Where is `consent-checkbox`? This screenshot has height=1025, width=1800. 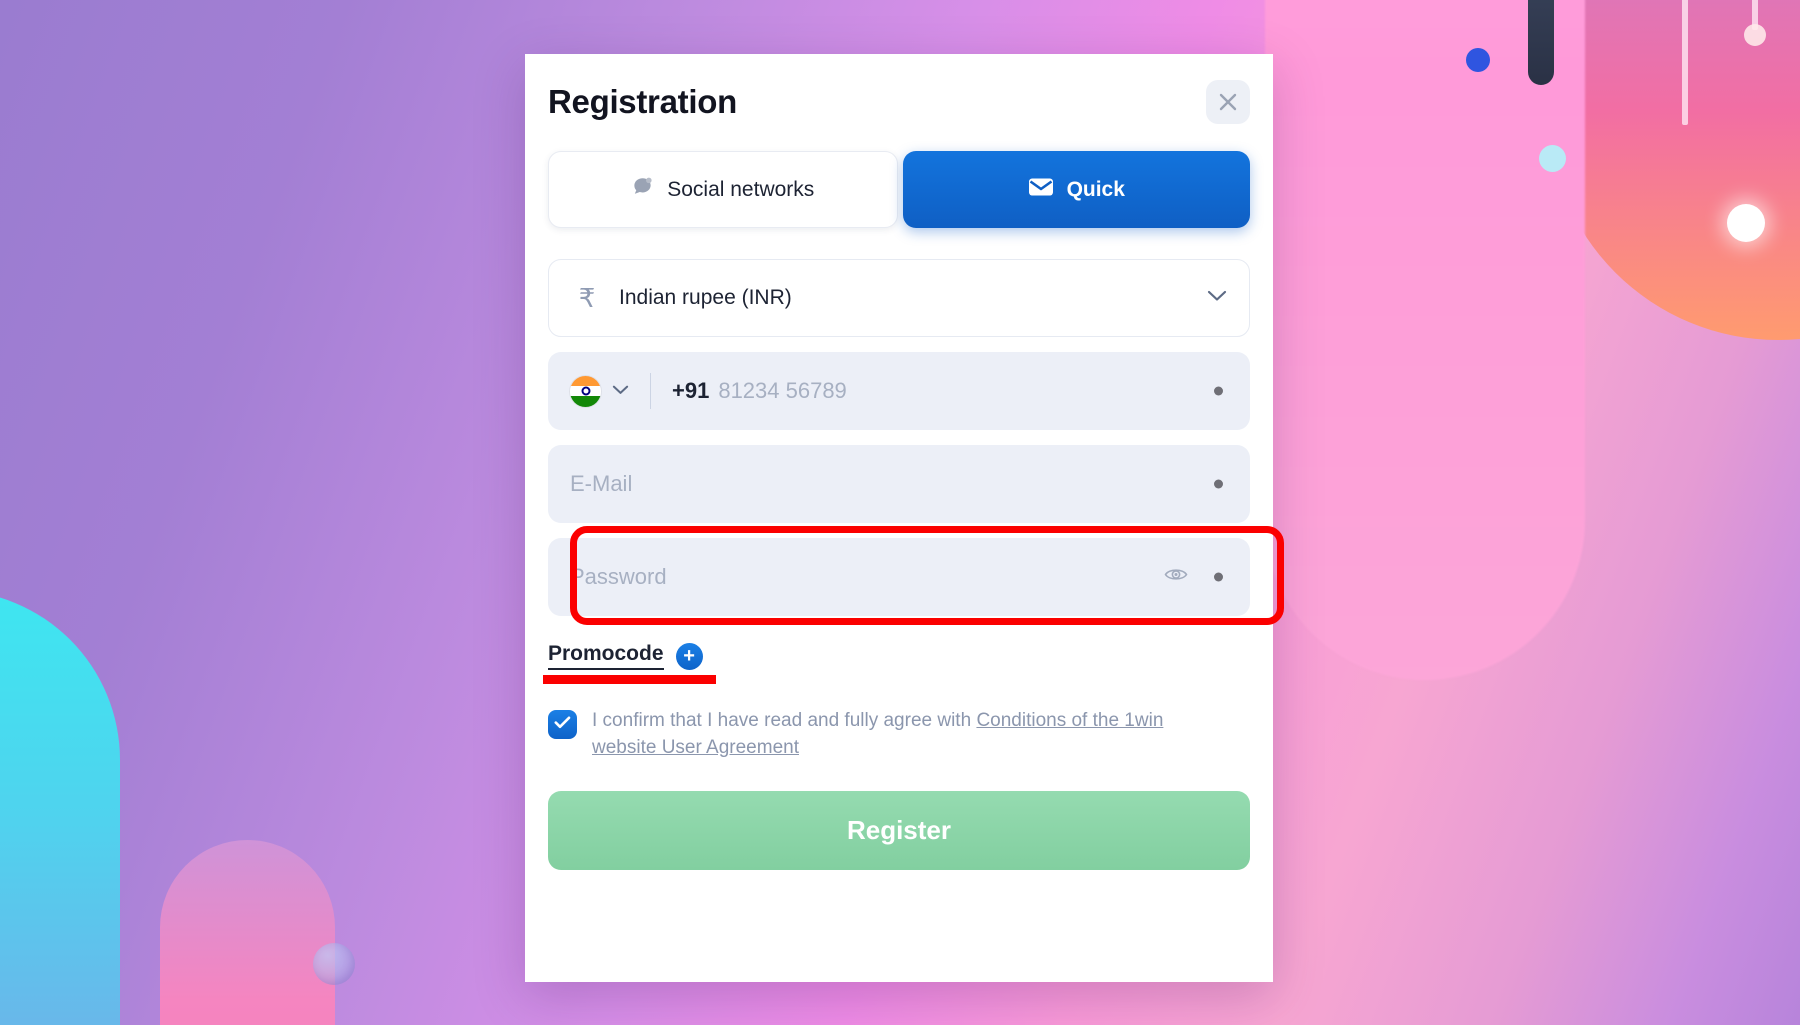 consent-checkbox is located at coordinates (562, 724).